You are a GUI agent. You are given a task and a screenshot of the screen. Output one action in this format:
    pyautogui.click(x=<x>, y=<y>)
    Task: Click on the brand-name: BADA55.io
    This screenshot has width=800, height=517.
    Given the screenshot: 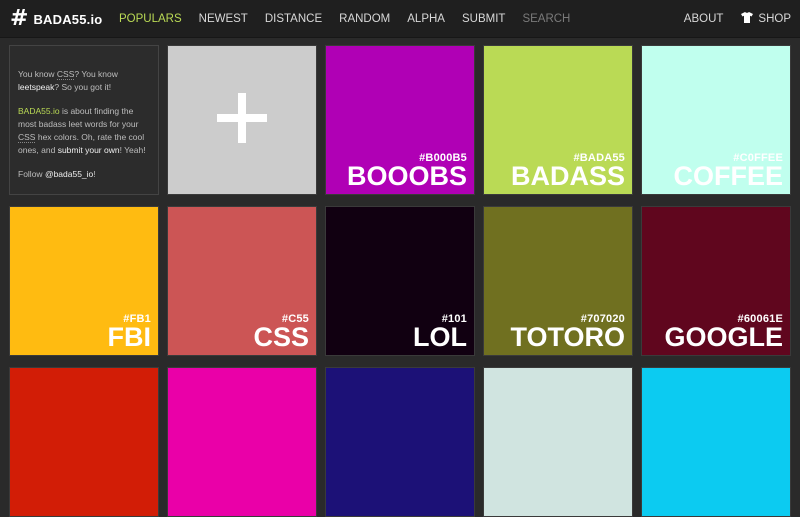 What is the action you would take?
    pyautogui.click(x=68, y=19)
    